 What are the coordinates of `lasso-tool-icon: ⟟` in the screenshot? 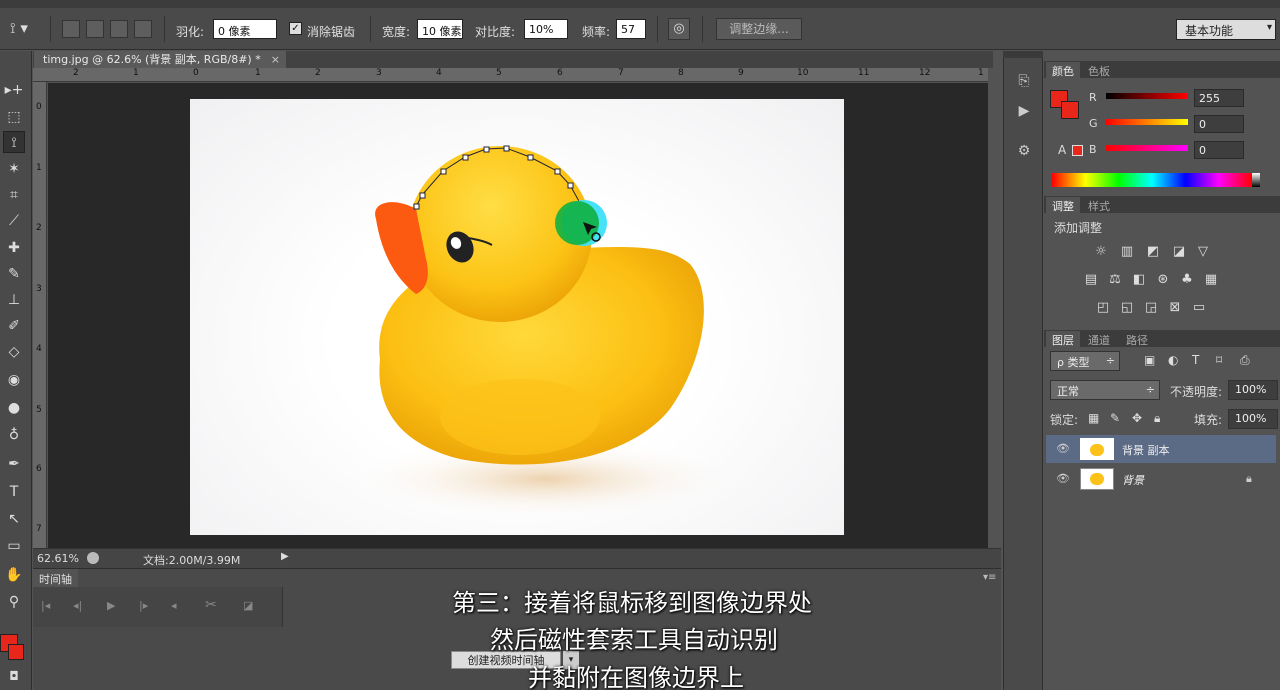 It's located at (14, 142).